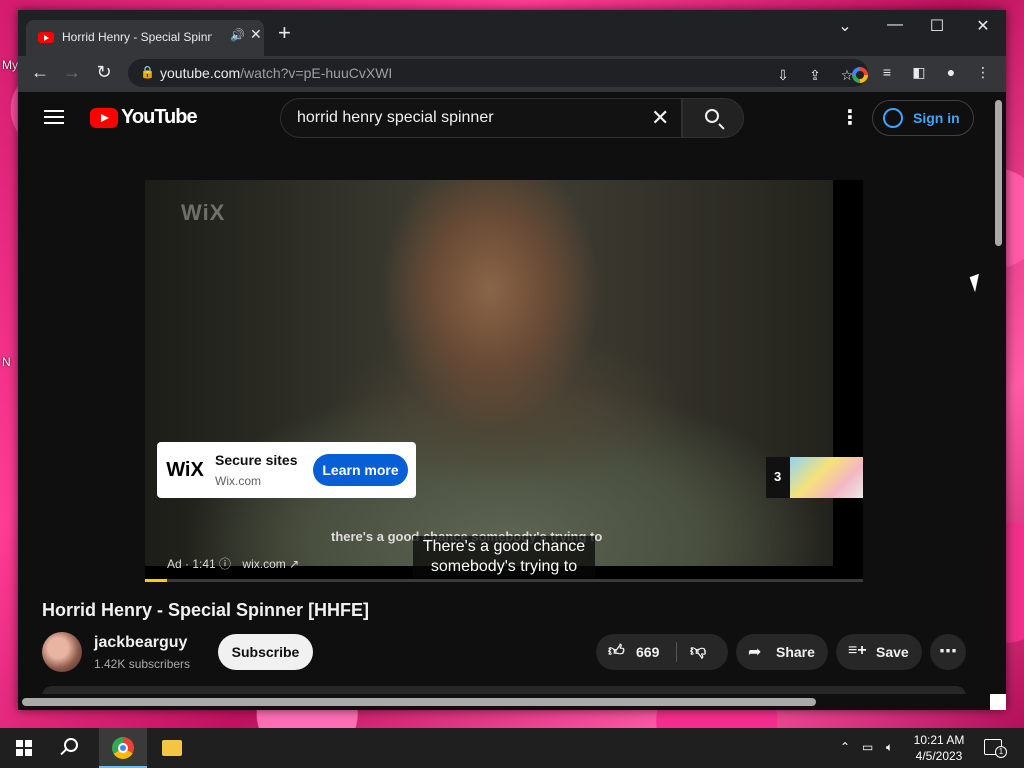  What do you see at coordinates (46, 37) in the screenshot?
I see `youtube-favicon-icon` at bounding box center [46, 37].